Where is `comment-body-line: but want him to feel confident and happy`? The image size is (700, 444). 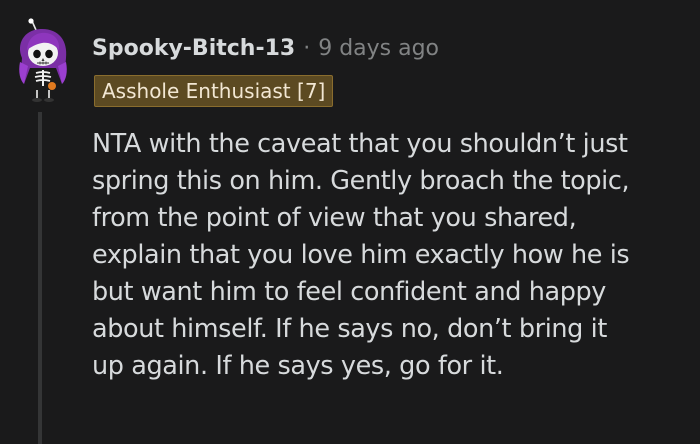
comment-body-line: but want him to feel confident and happy is located at coordinates (349, 292).